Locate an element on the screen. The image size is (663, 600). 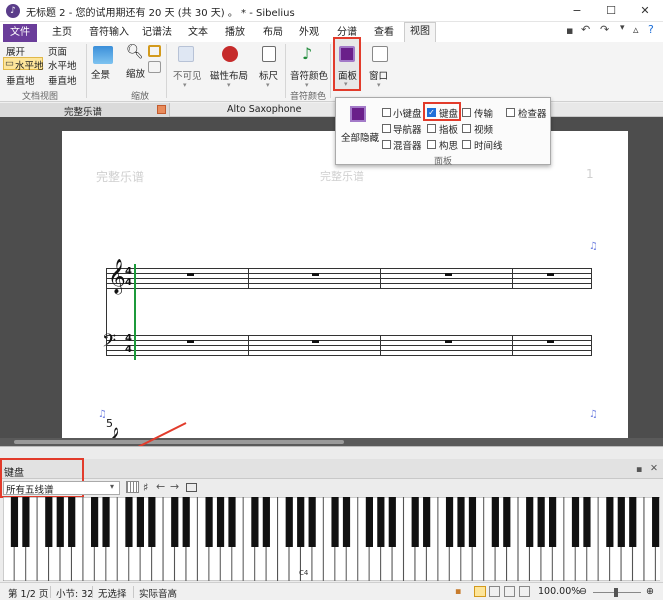
hide-all-button: 全部隐藏 is located at coordinates (360, 137).